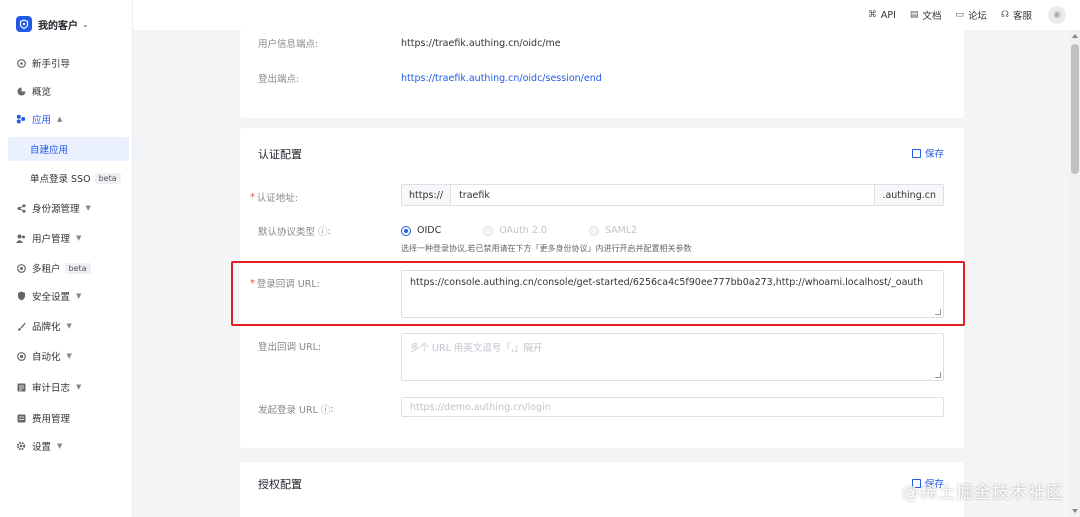 This screenshot has height=517, width=1080. What do you see at coordinates (280, 484) in the screenshot?
I see `authz-config-title: 授权配置` at bounding box center [280, 484].